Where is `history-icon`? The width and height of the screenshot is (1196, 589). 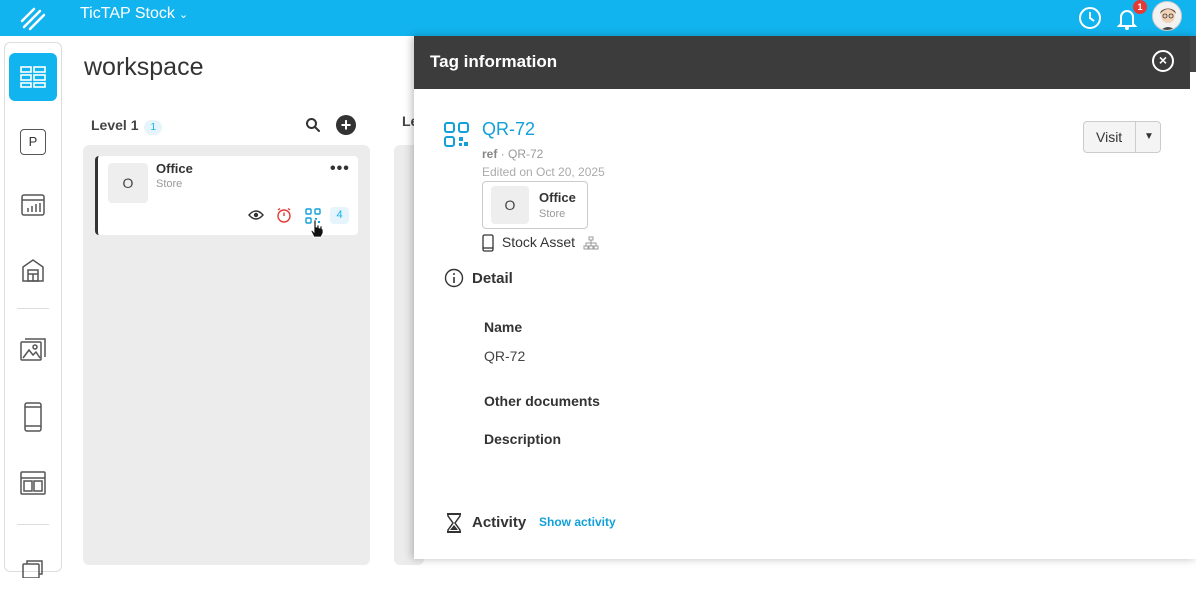 history-icon is located at coordinates (1090, 18).